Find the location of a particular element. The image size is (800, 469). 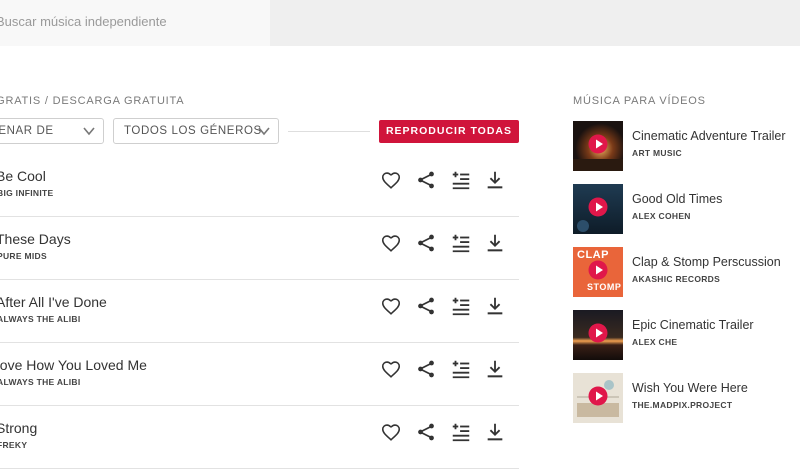

free-music-heading: HITS GRATIS / DESCARGA GRATUITA is located at coordinates (92, 101).